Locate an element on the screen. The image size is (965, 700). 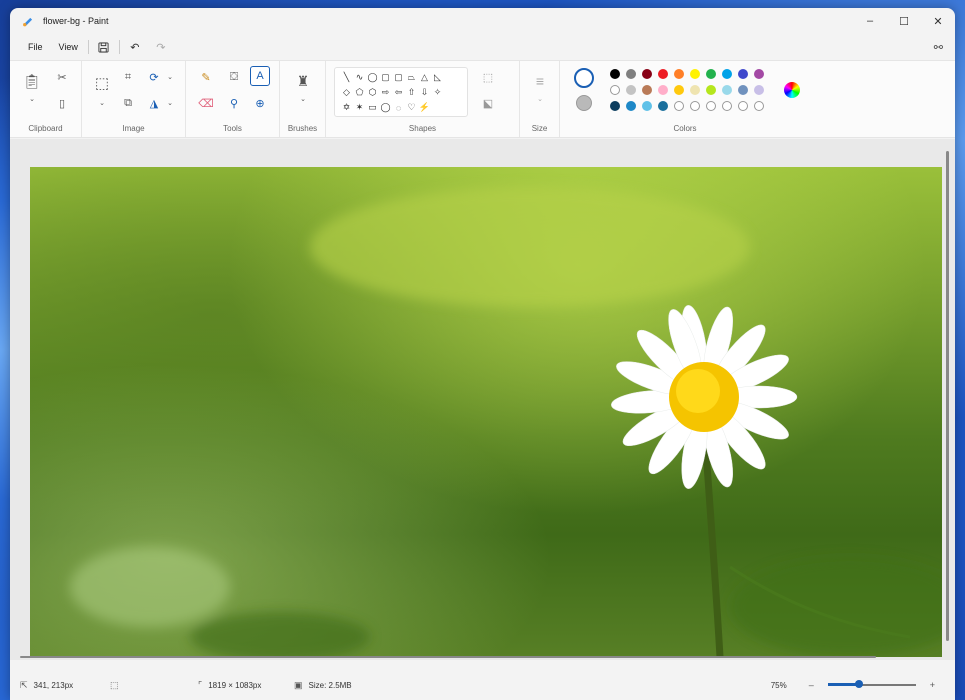
crop-icon: ⌗ is located at coordinates (128, 77).